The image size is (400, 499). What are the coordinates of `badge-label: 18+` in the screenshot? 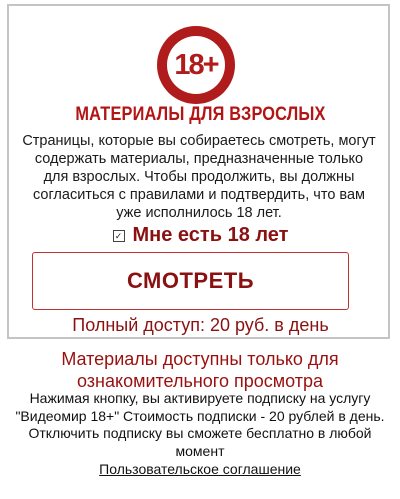 It's located at (196, 65).